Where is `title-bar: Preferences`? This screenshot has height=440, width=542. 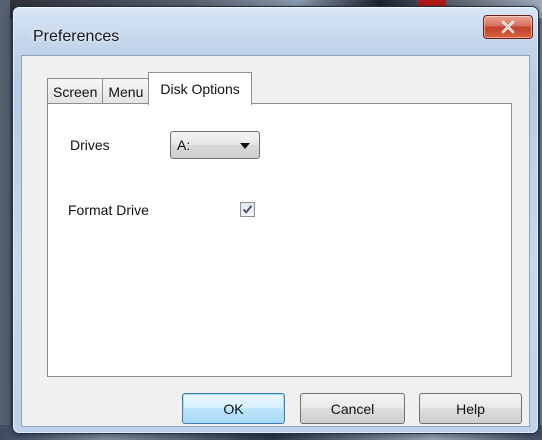
title-bar: Preferences is located at coordinates (275, 29).